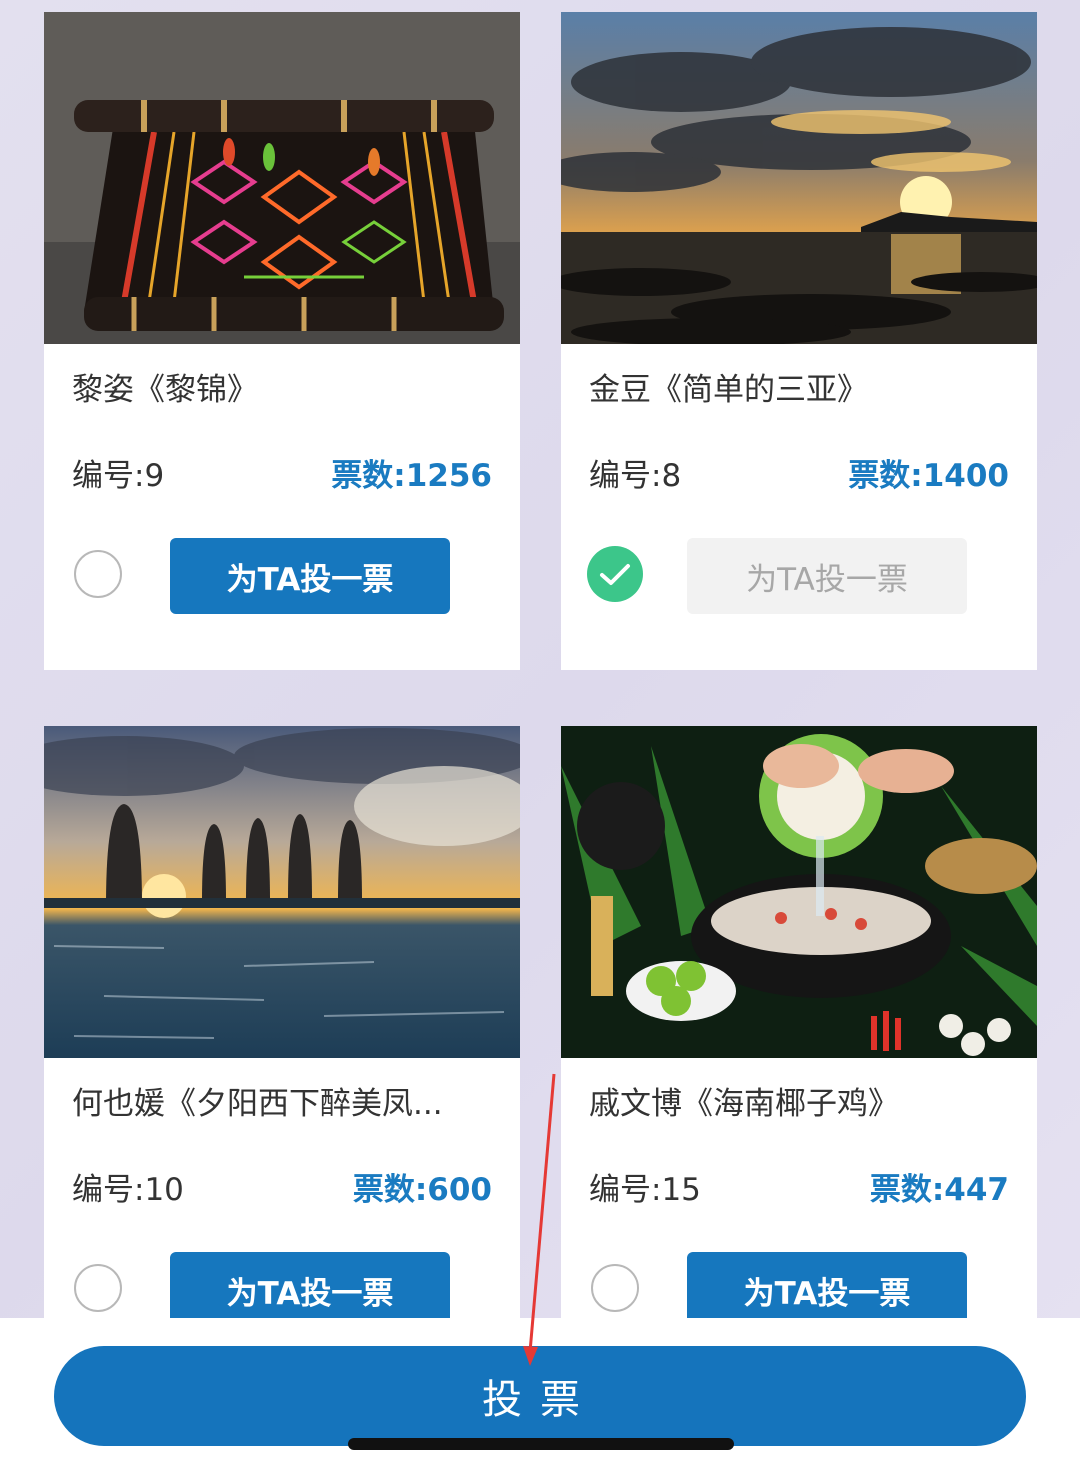 Image resolution: width=1080 pixels, height=1474 pixels. Describe the element at coordinates (799, 892) in the screenshot. I see `entry-photo-coconut-chicken` at that location.